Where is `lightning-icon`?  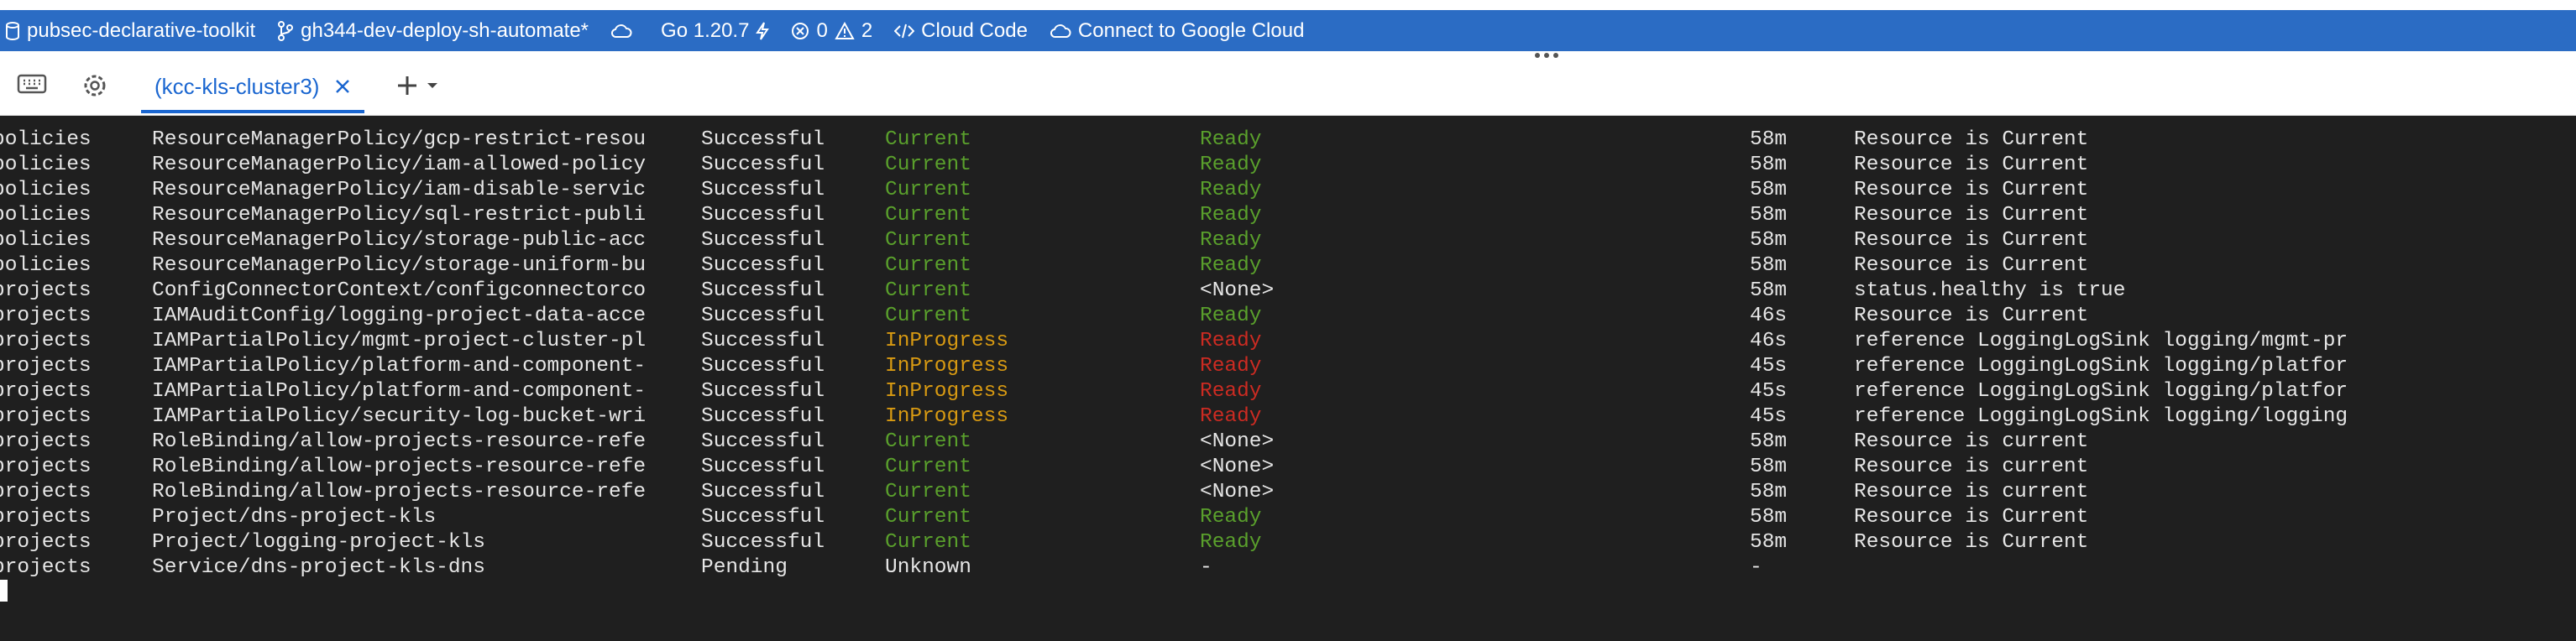 lightning-icon is located at coordinates (763, 31).